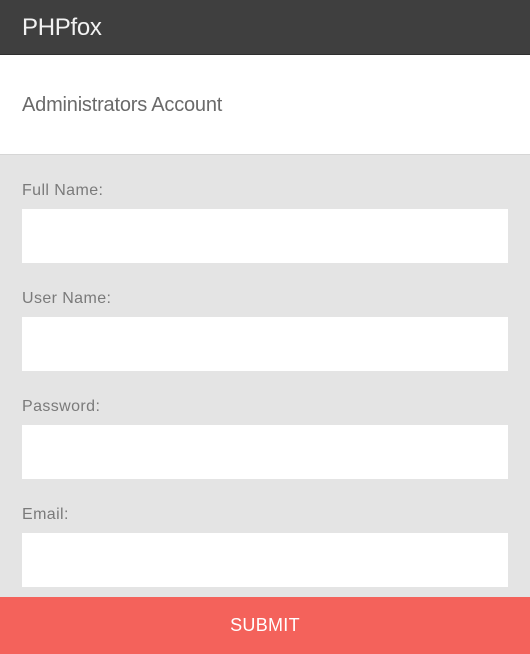 This screenshot has width=530, height=654. I want to click on page-title: Administrators Account, so click(122, 105).